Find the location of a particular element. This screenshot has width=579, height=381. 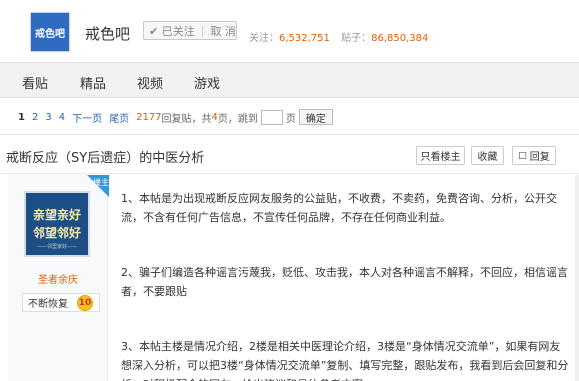

followers-count: 6,532,751 is located at coordinates (304, 38).